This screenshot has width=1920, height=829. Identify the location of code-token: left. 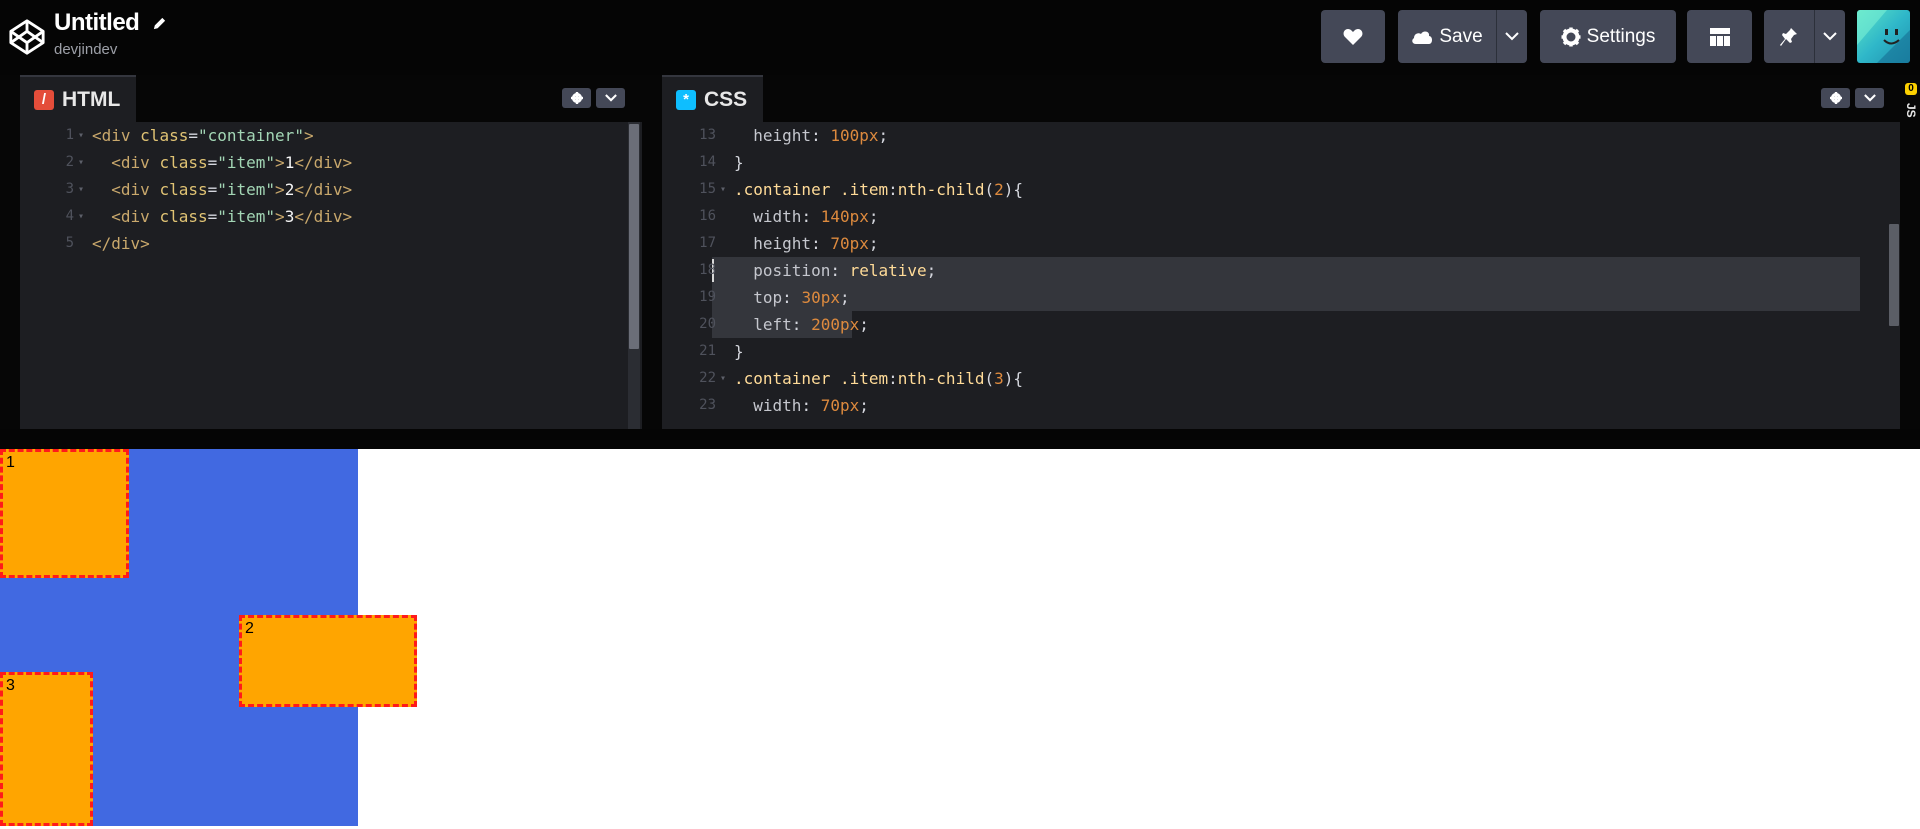
(763, 324).